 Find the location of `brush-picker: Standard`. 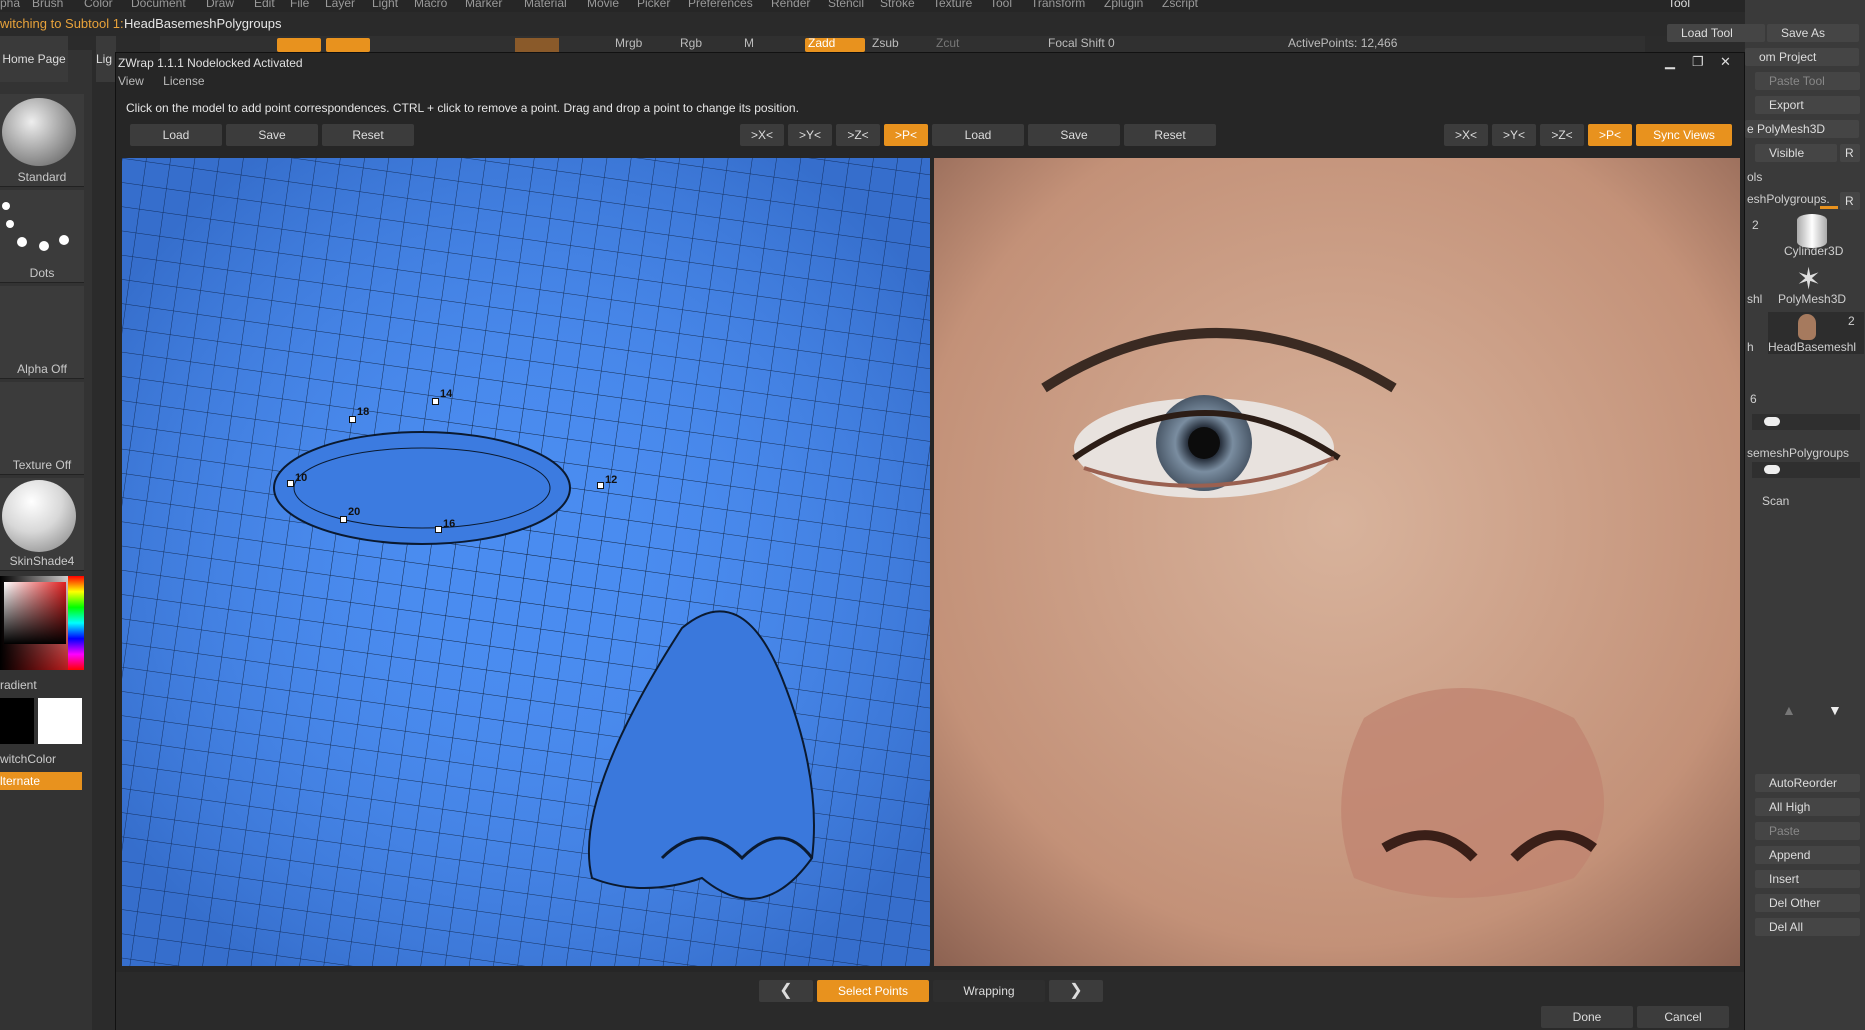

brush-picker: Standard is located at coordinates (42, 140).